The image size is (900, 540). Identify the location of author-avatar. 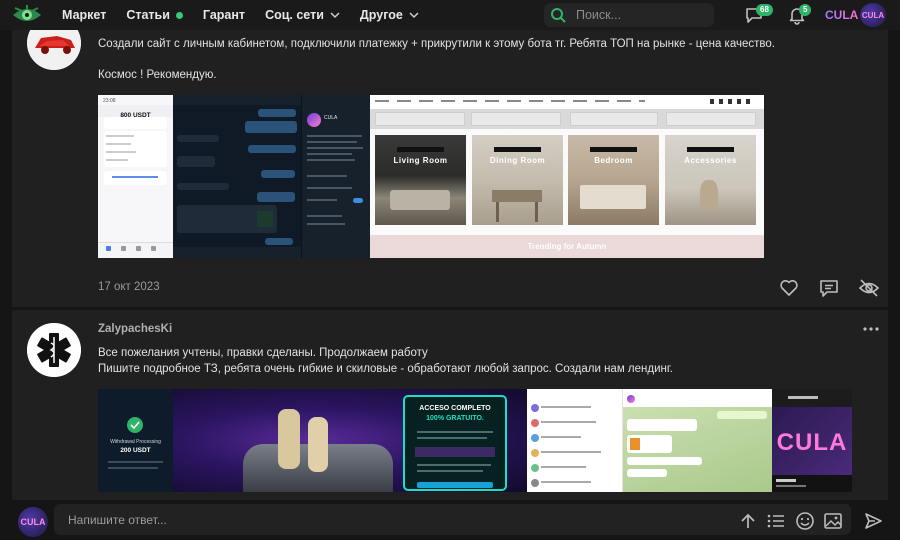
(54, 350).